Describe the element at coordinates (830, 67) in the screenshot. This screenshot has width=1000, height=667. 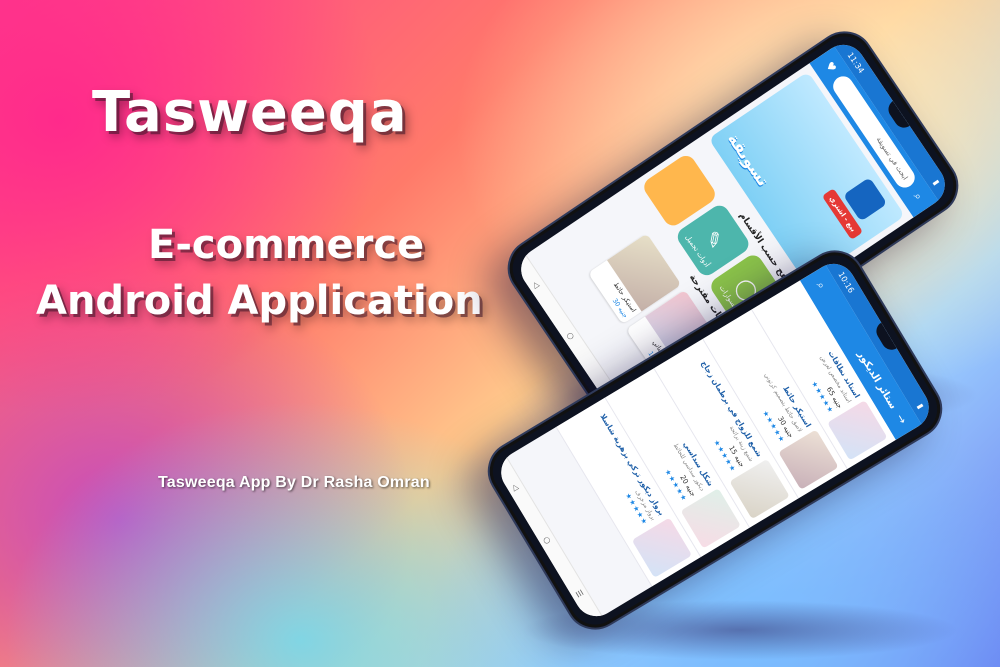
I see `favorite-icon: ♥` at that location.